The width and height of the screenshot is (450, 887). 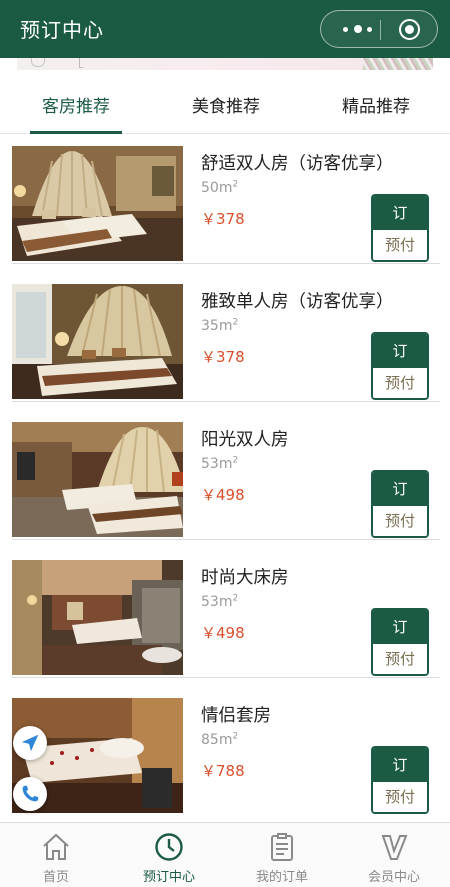 What do you see at coordinates (245, 578) in the screenshot?
I see `room-name: 时尚大床房` at bounding box center [245, 578].